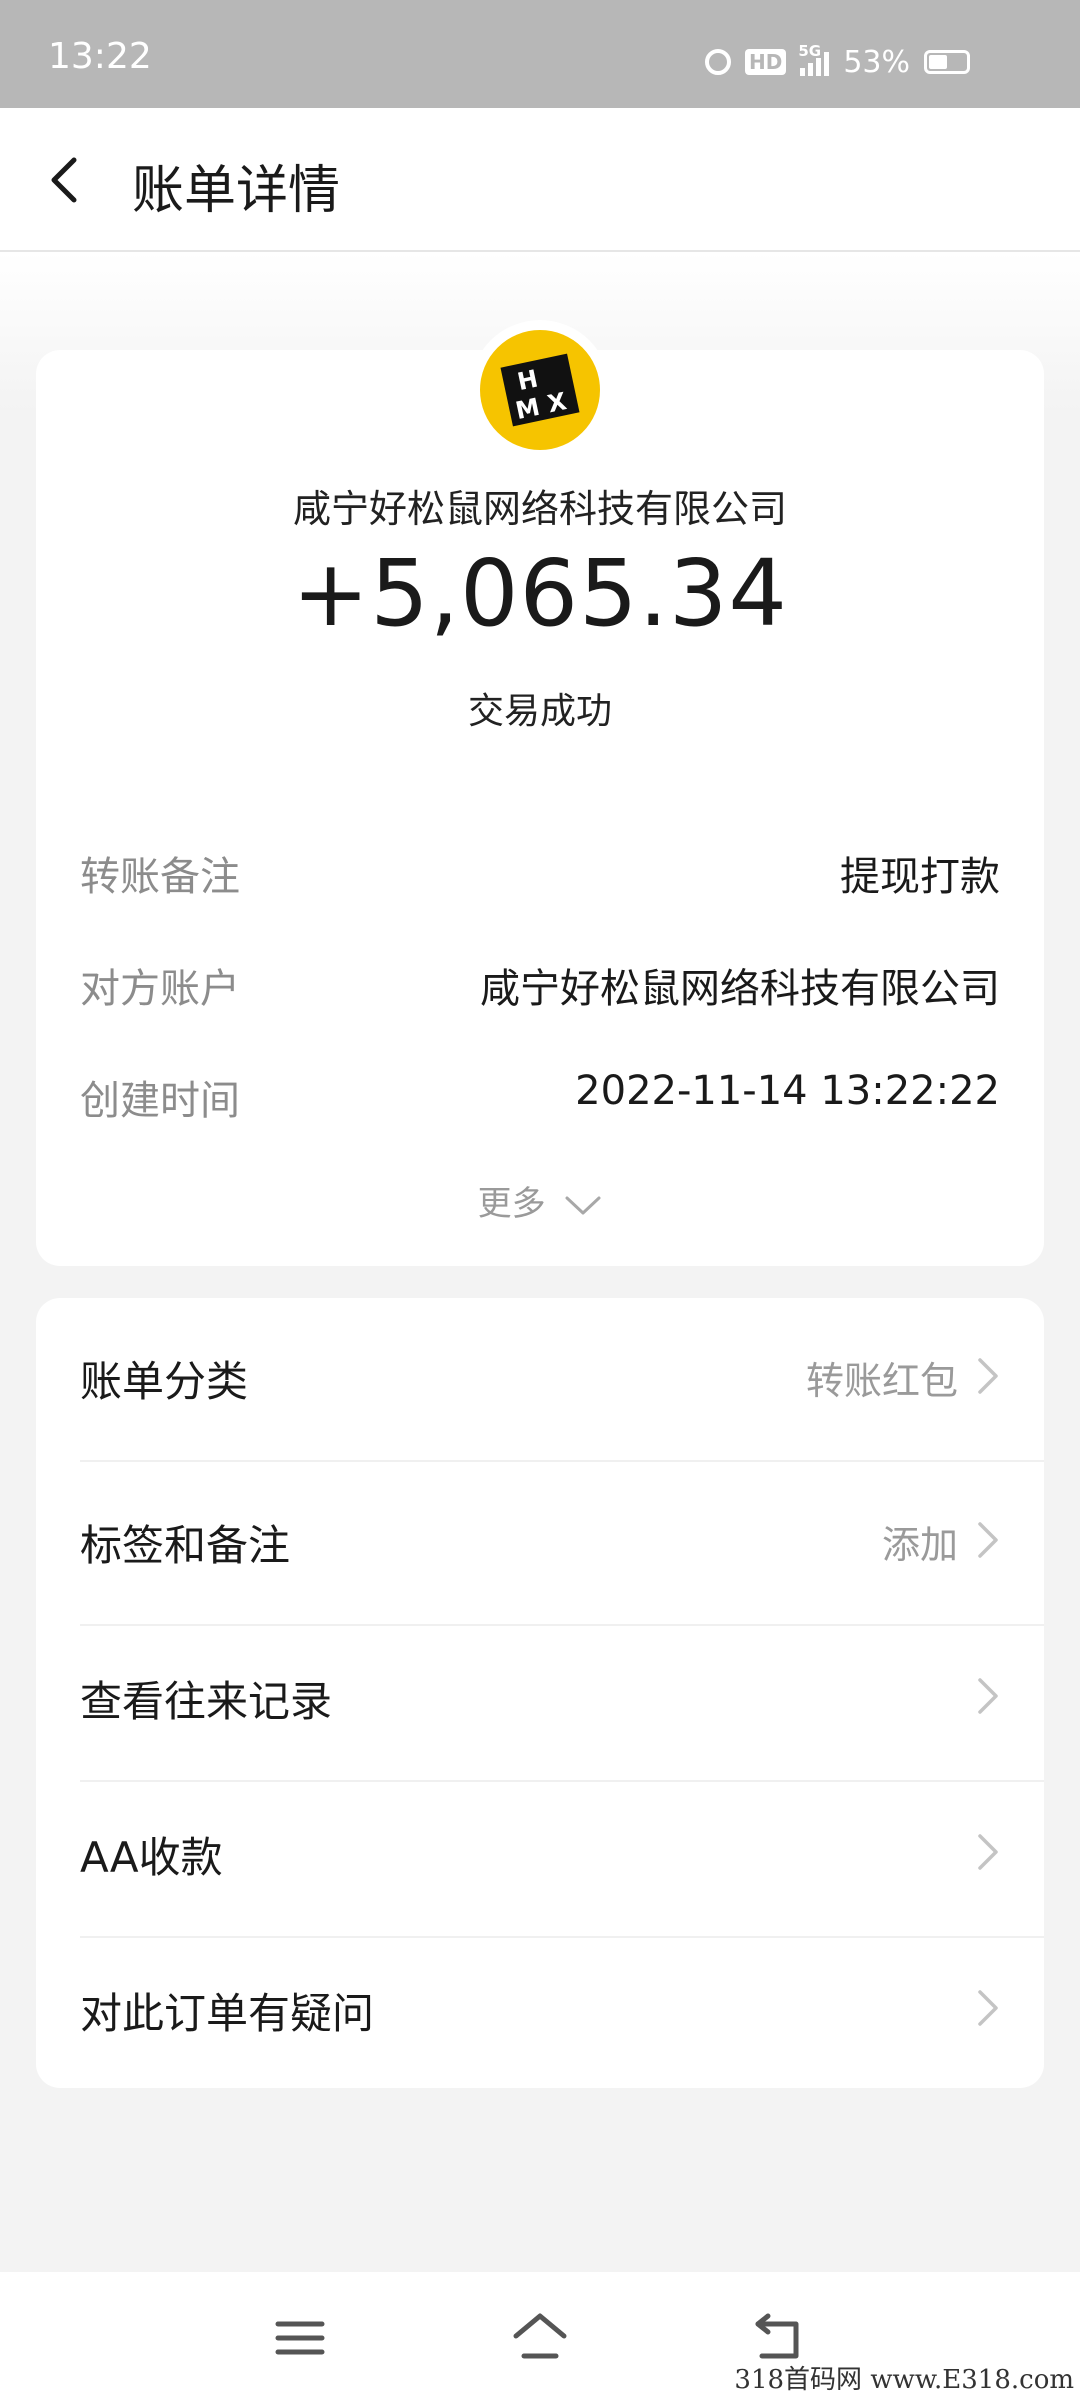 Image resolution: width=1080 pixels, height=2400 pixels. Describe the element at coordinates (540, 1098) in the screenshot. I see `detail-row-time: 创建时间 2022-11-14 13:22:22` at that location.